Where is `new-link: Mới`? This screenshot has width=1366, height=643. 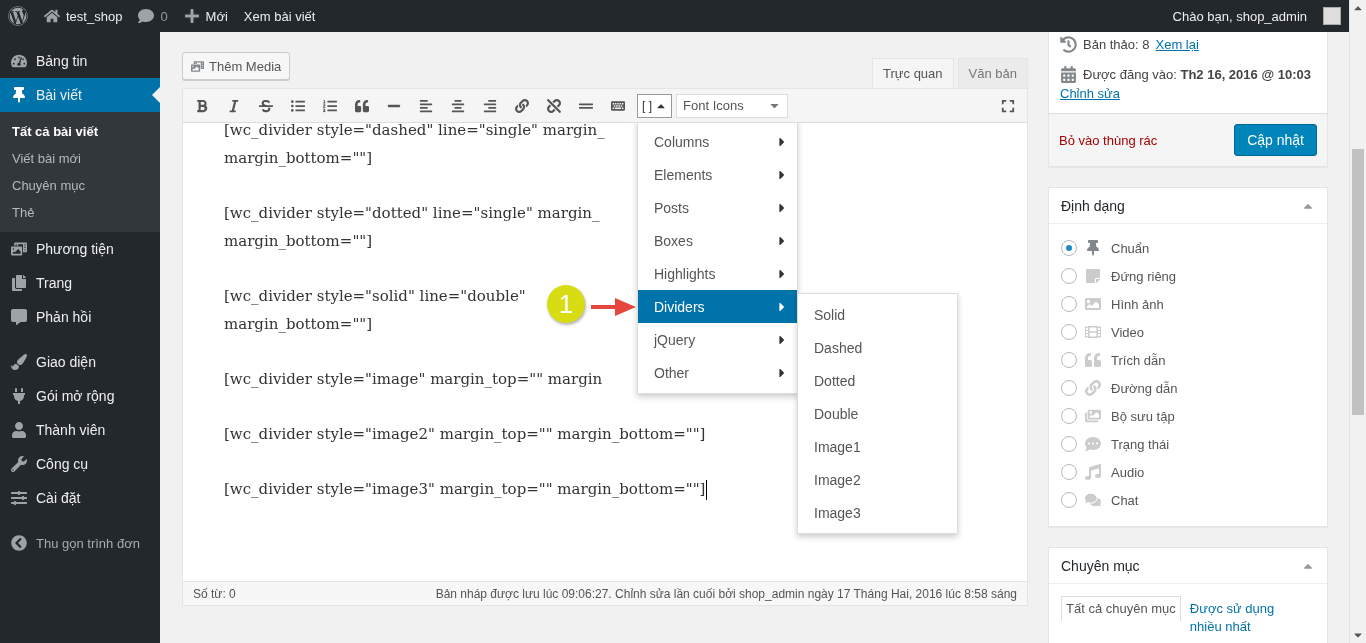 new-link: Mới is located at coordinates (205, 16).